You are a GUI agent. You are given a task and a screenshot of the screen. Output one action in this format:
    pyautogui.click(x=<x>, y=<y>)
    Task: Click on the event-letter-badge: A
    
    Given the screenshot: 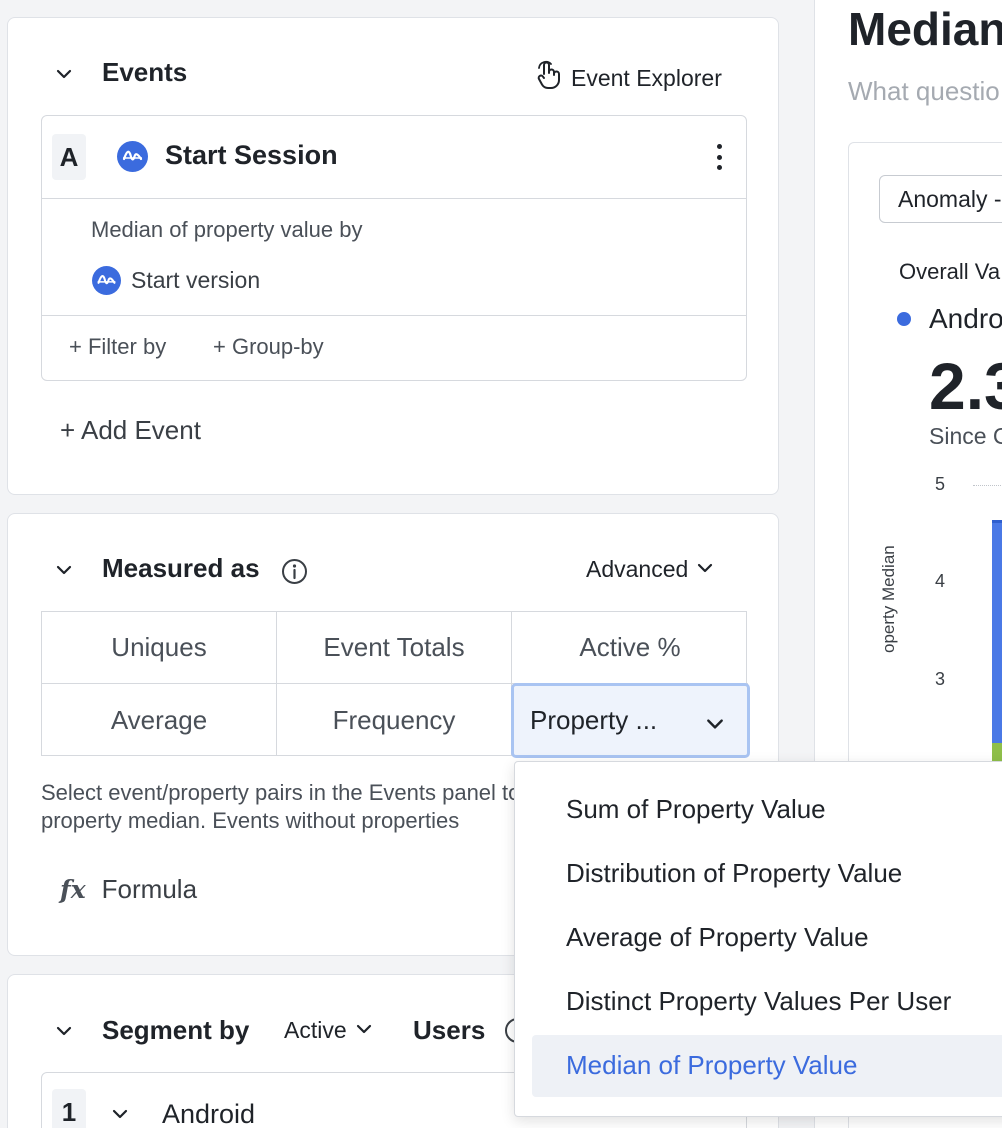 What is the action you would take?
    pyautogui.click(x=69, y=157)
    